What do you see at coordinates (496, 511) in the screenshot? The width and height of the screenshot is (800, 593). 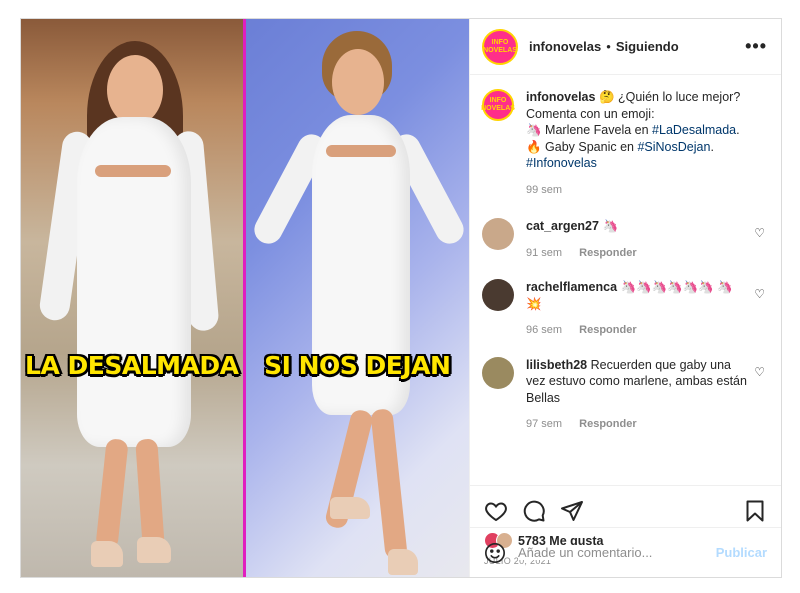 I see `heart-icon` at bounding box center [496, 511].